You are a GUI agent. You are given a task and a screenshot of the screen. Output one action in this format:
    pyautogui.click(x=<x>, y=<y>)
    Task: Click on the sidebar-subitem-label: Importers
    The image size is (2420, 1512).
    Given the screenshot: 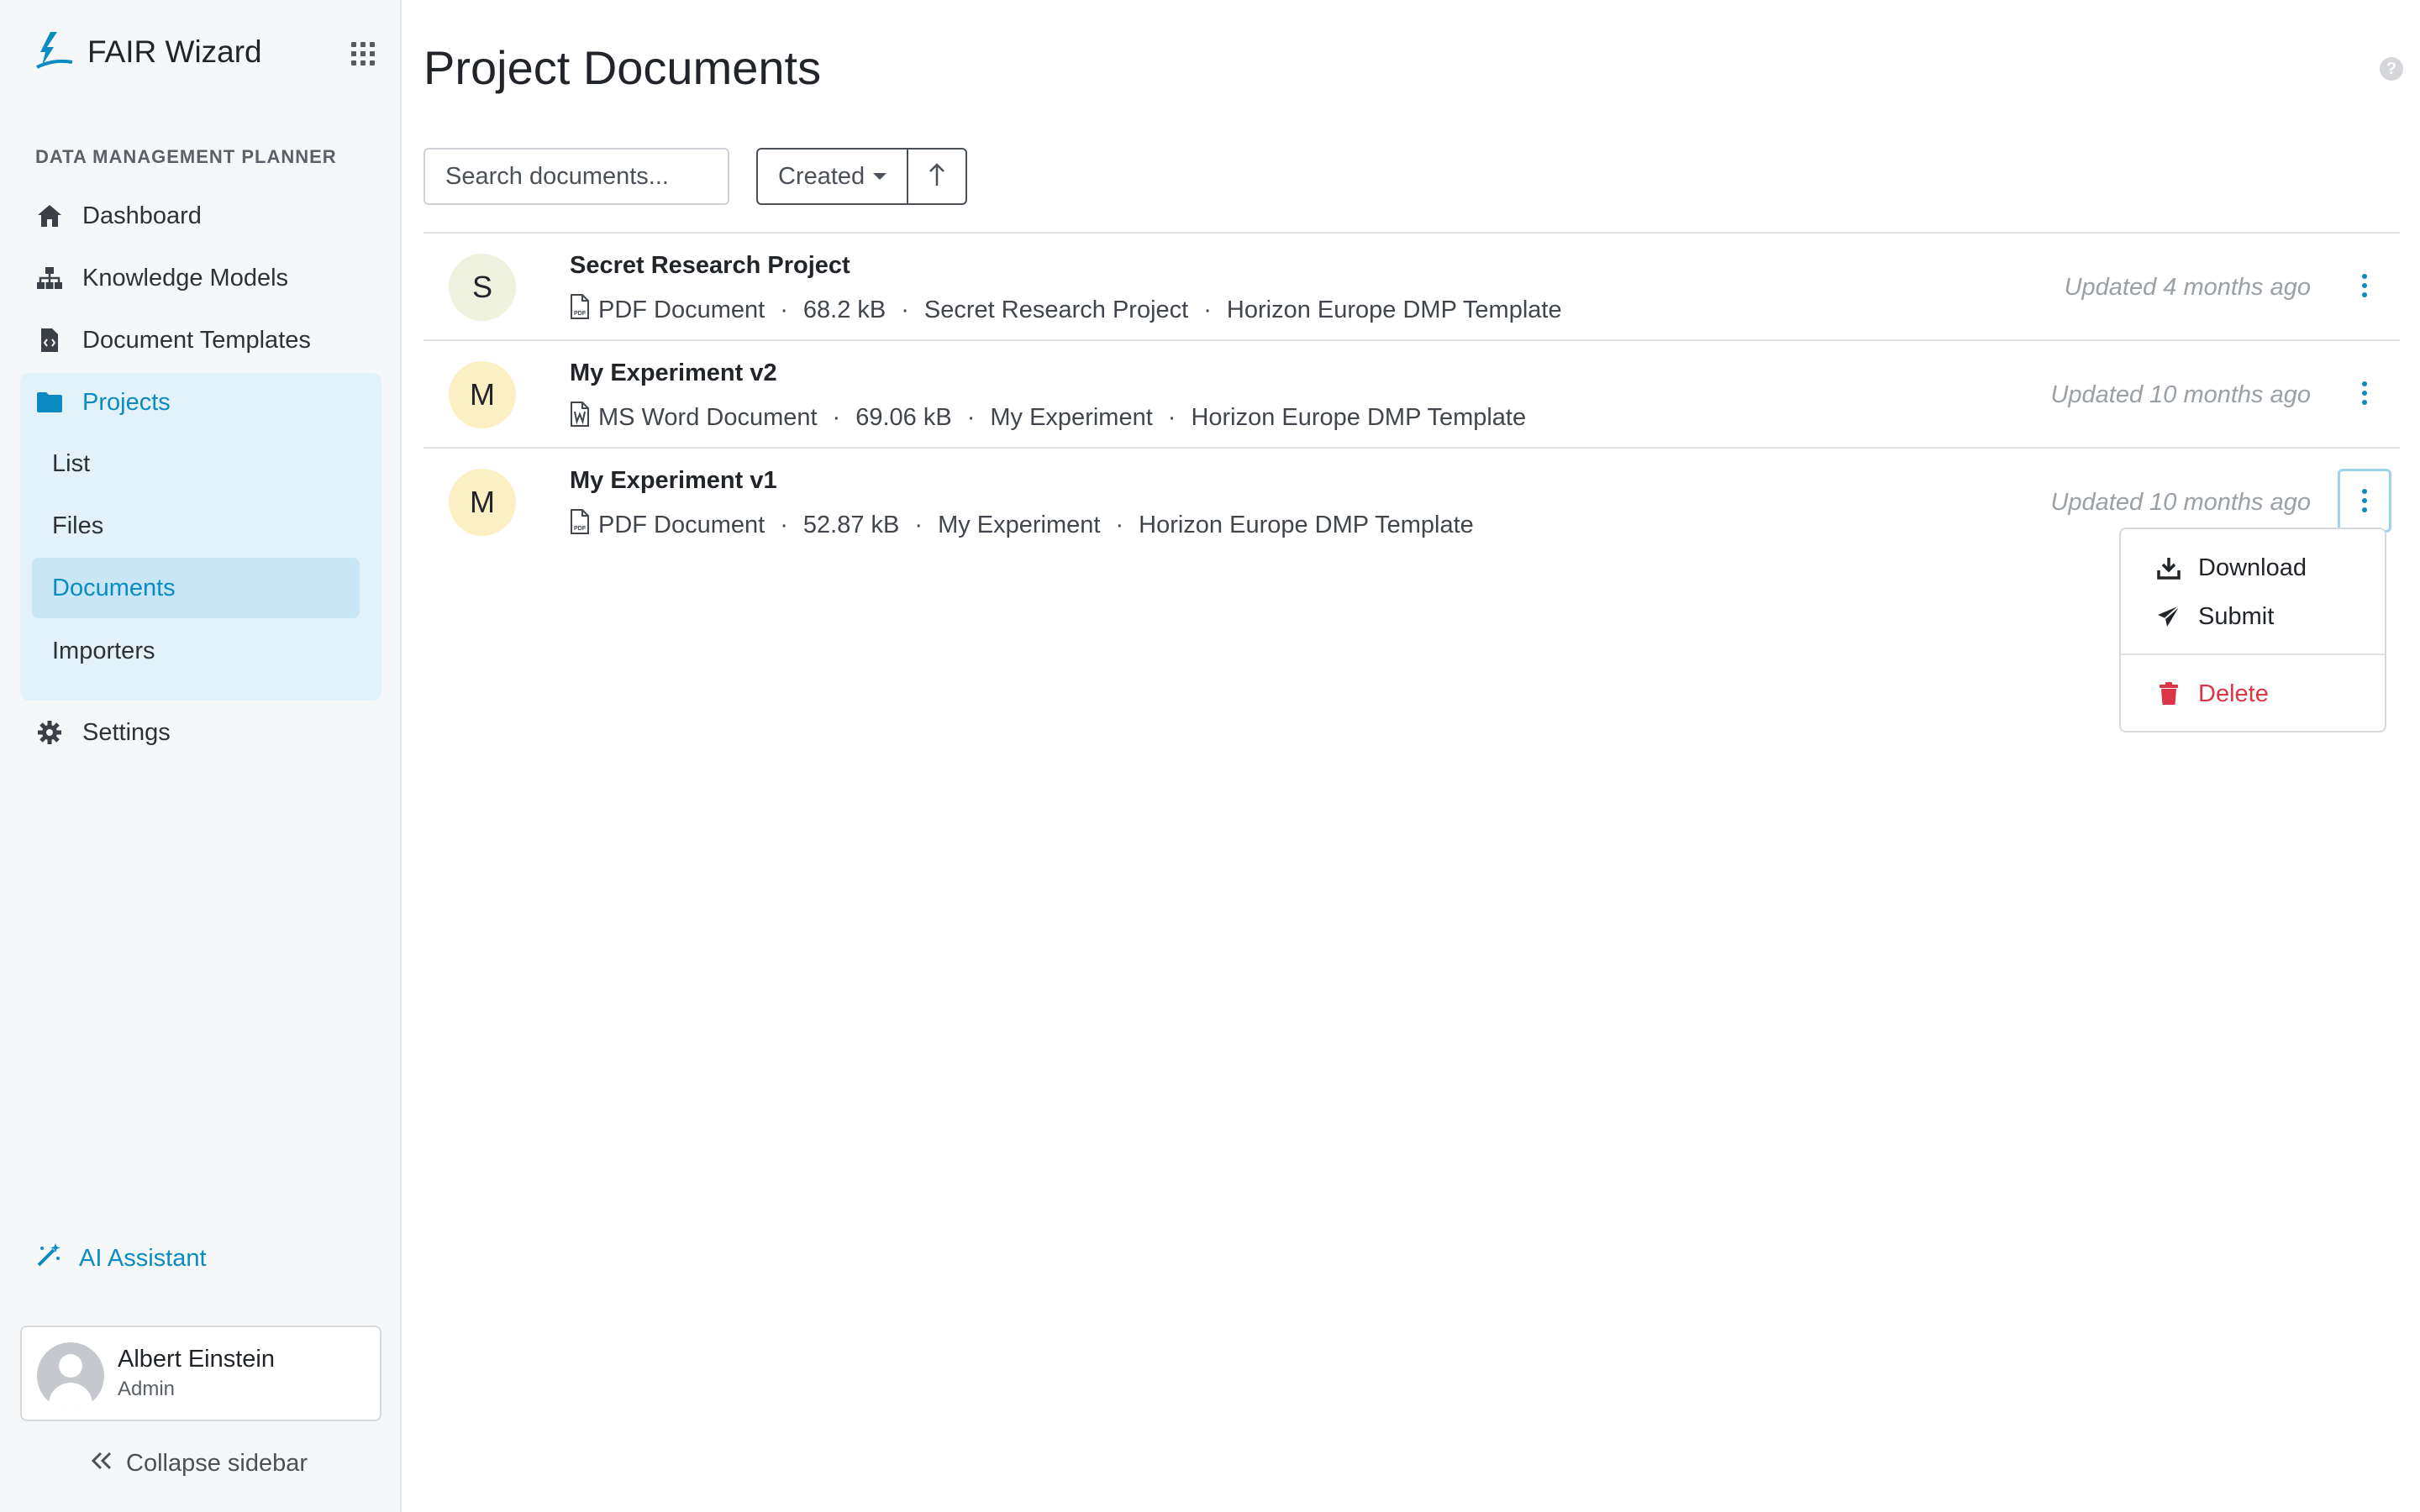 What is the action you would take?
    pyautogui.click(x=103, y=650)
    